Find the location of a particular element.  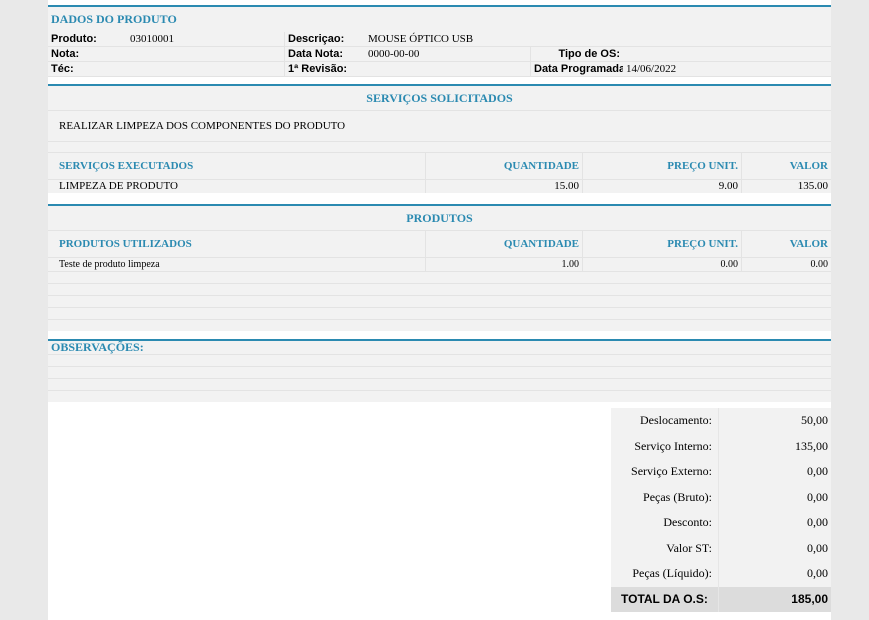

total-value: 185,00 is located at coordinates (775, 599).